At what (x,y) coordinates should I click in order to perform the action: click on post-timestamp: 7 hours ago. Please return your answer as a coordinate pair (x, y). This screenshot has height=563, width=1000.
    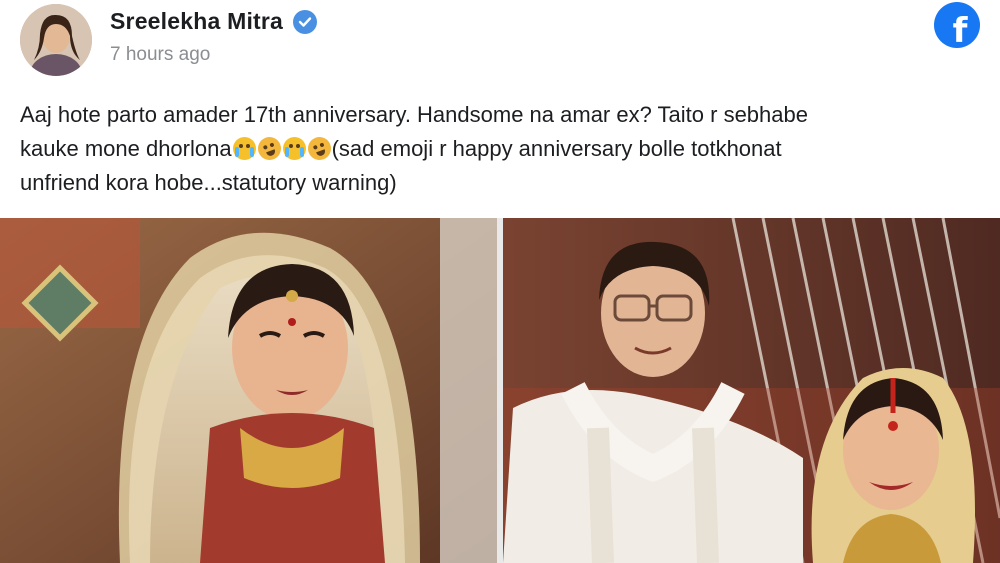
    Looking at the image, I should click on (160, 55).